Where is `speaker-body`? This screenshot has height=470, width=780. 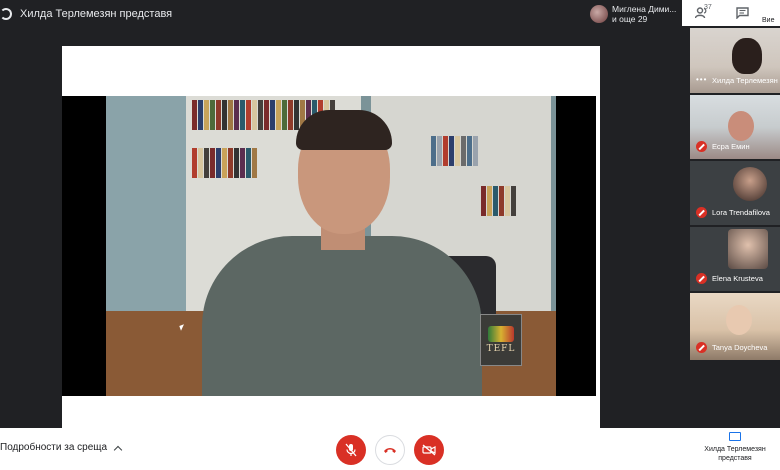
speaker-body is located at coordinates (342, 316).